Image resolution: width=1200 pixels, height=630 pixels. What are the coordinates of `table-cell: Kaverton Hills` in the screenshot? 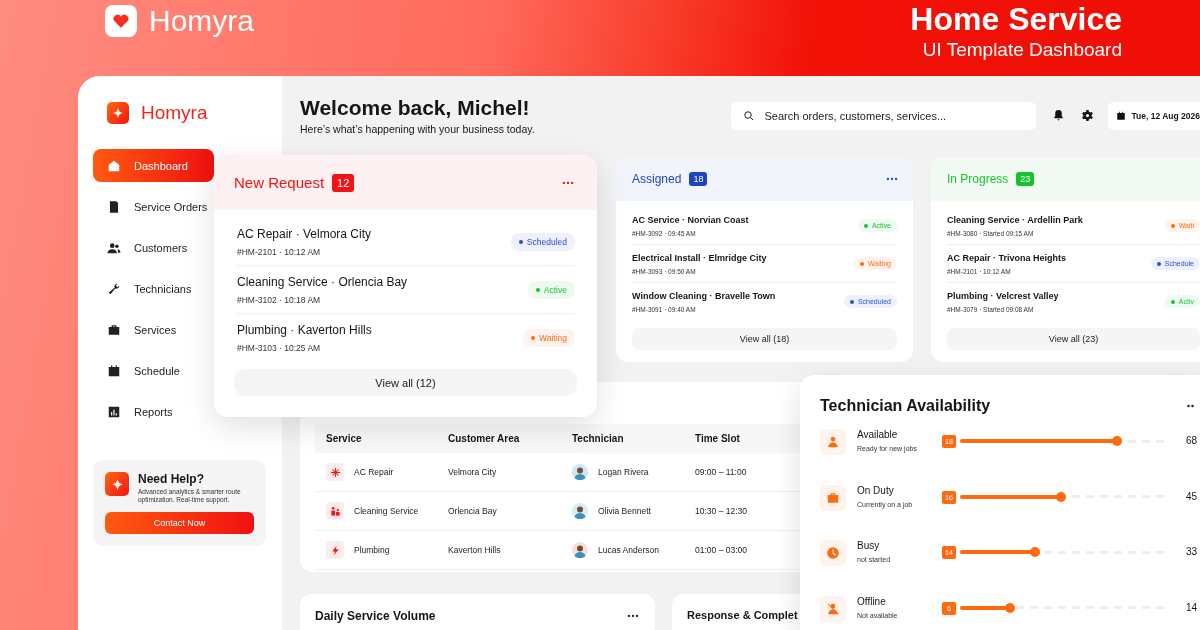 It's located at (474, 550).